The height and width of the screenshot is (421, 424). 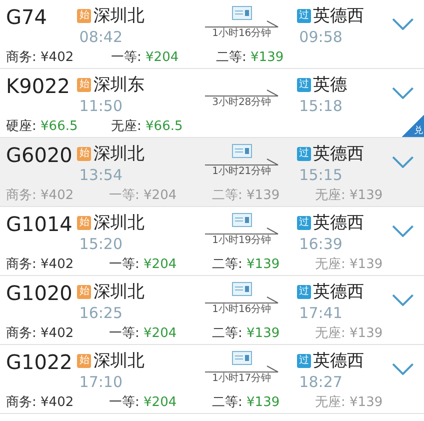 What do you see at coordinates (101, 382) in the screenshot?
I see `departure-time: 17:10` at bounding box center [101, 382].